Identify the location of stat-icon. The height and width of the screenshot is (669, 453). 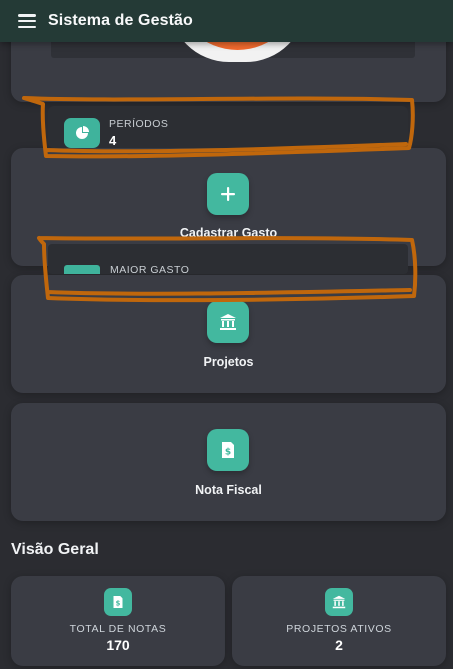
(82, 269).